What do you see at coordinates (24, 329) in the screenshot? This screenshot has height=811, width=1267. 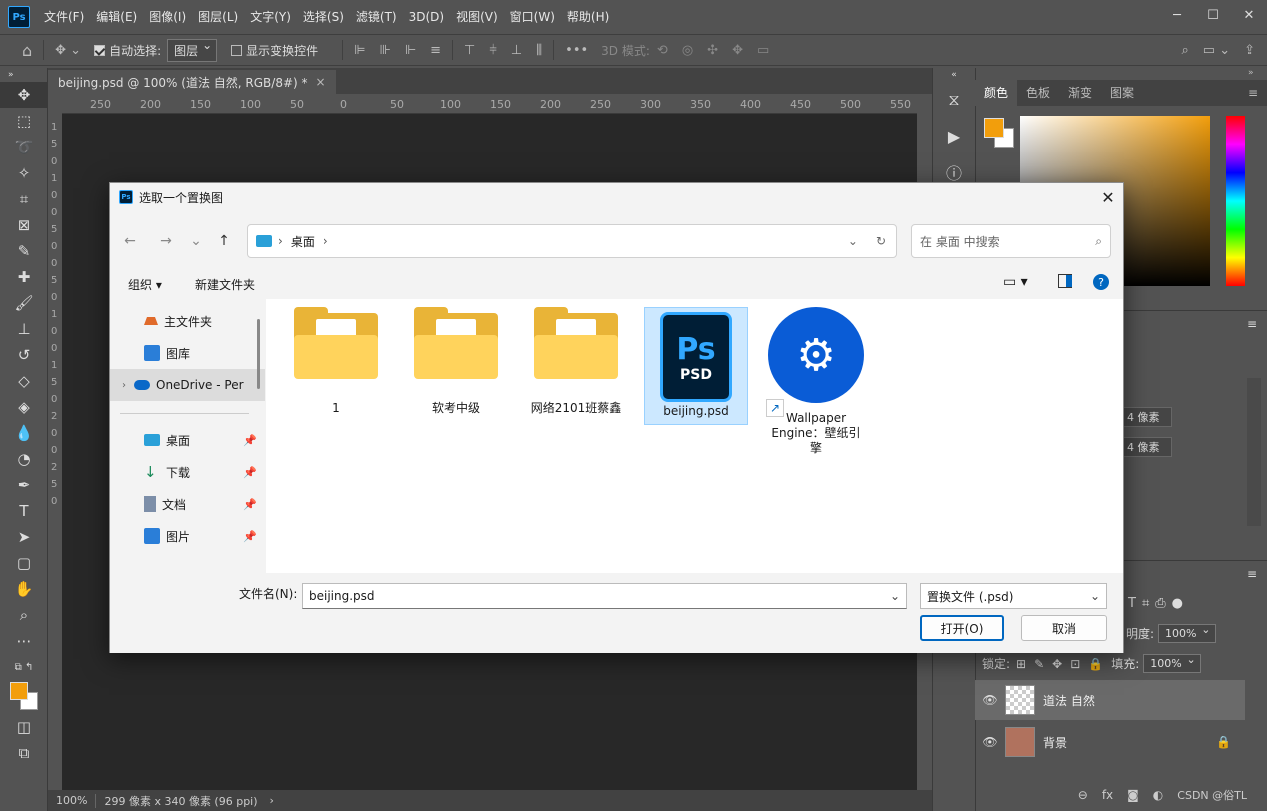 I see `stamp-tool-icon: ⊥` at bounding box center [24, 329].